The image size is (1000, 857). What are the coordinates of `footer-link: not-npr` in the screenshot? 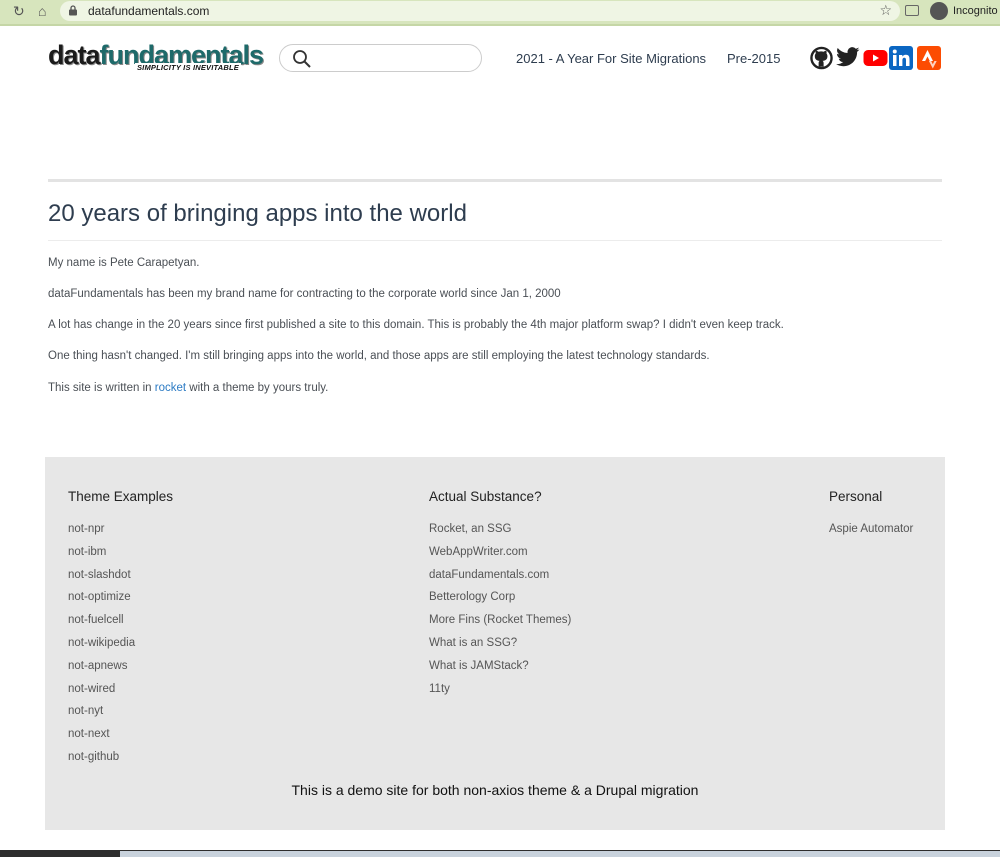 It's located at (86, 529).